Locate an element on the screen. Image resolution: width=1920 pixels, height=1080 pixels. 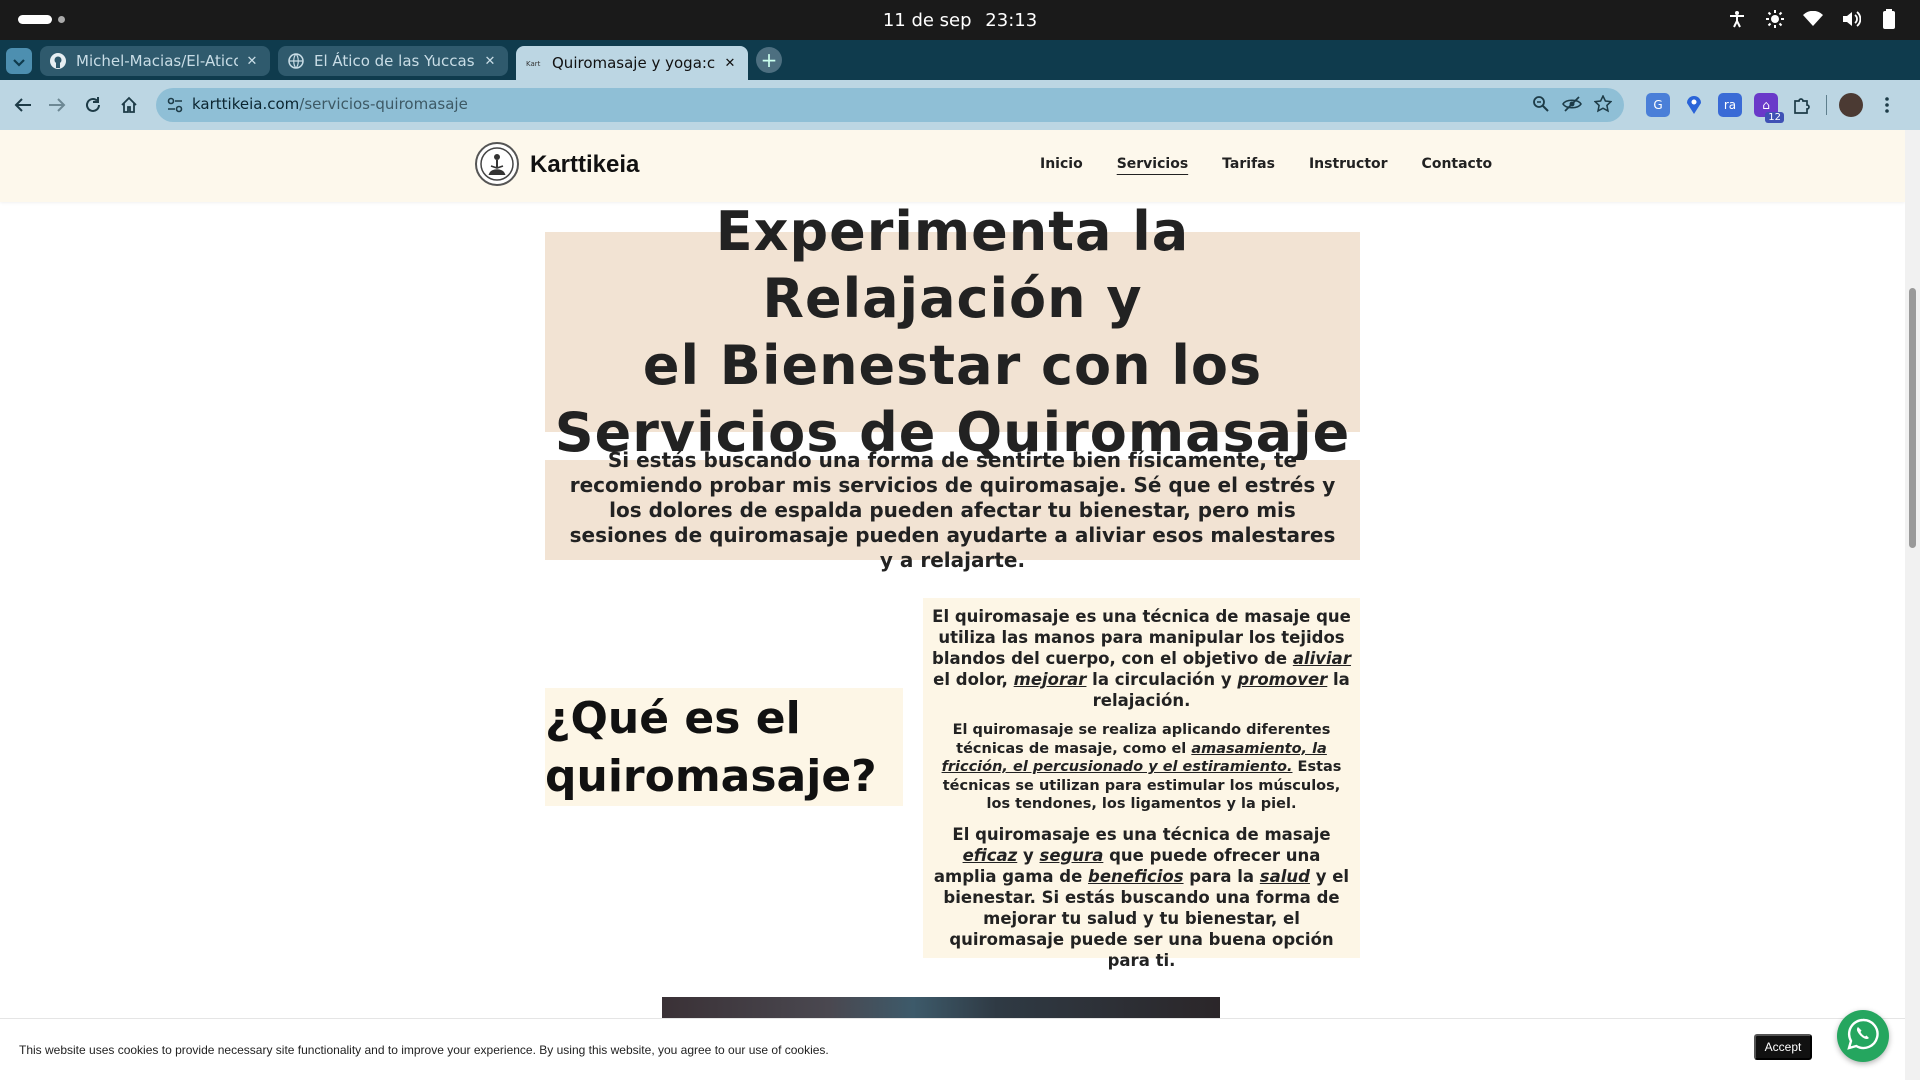
toolbar-divider is located at coordinates (1826, 105).